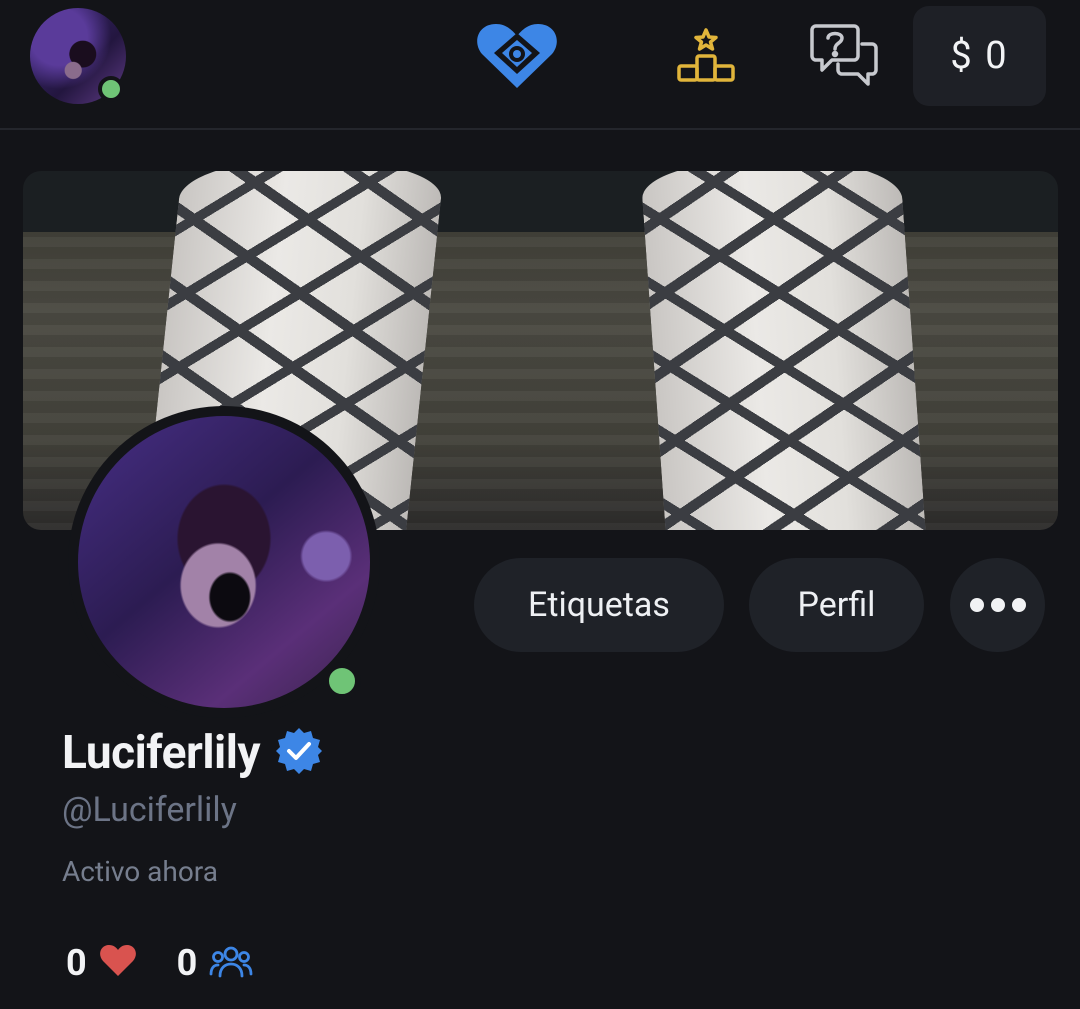 The width and height of the screenshot is (1080, 1009). I want to click on likes-count: 0, so click(76, 963).